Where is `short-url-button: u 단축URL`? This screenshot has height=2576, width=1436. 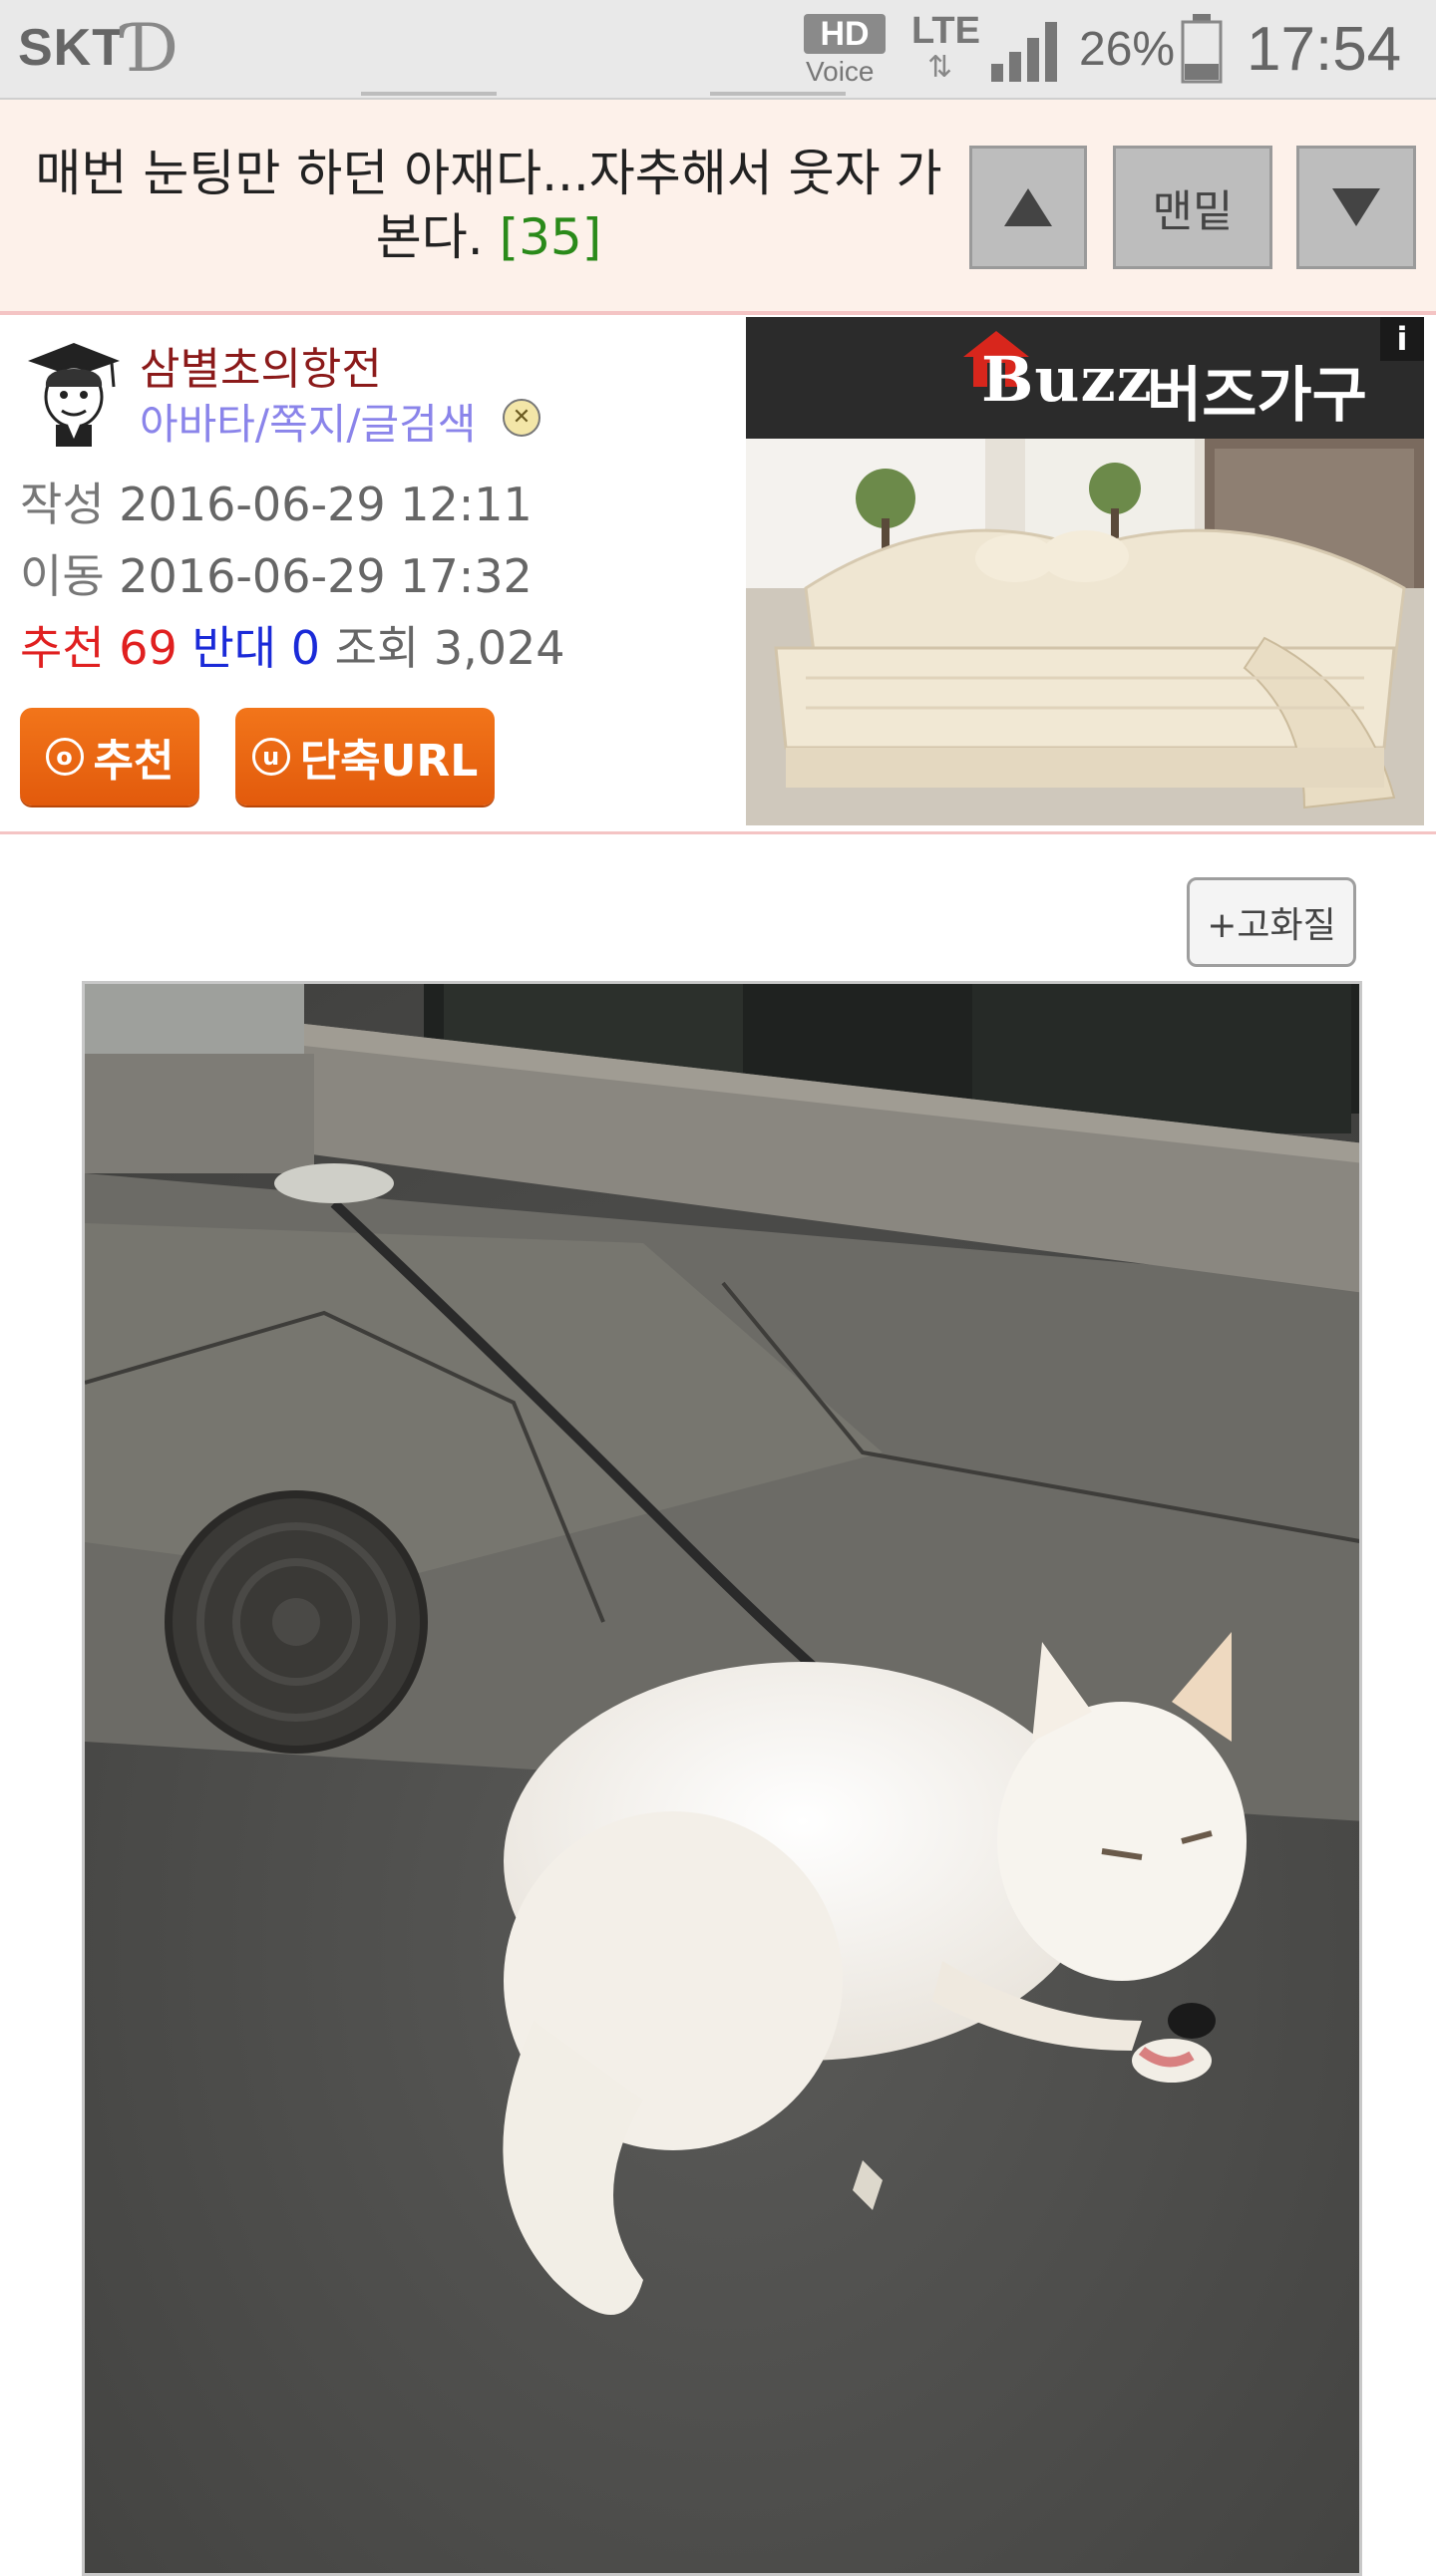
short-url-button: u 단축URL is located at coordinates (365, 756).